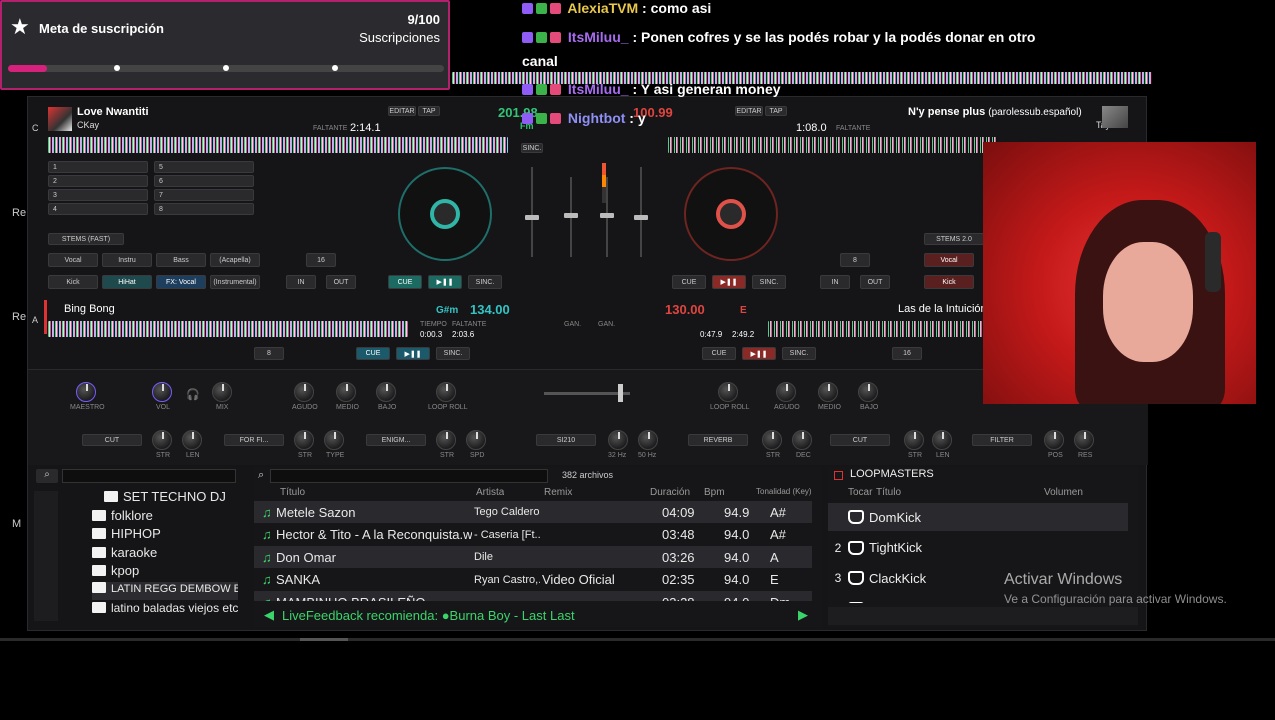 The width and height of the screenshot is (1275, 720). What do you see at coordinates (127, 282) in the screenshot?
I see `stem-hihat: HiHat` at bounding box center [127, 282].